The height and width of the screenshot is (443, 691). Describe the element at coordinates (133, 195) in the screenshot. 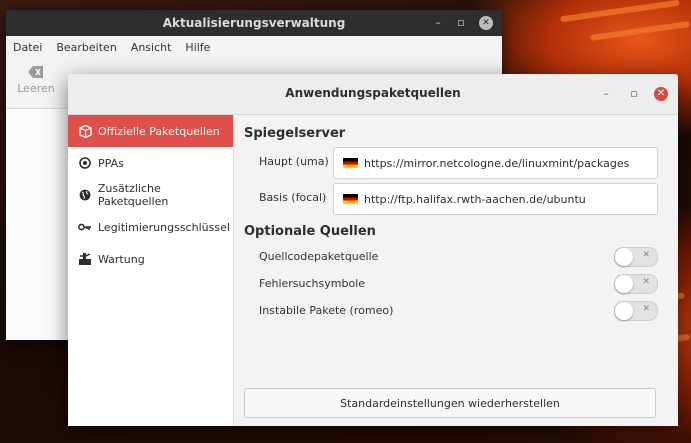

I see `sidebar-item-label: Zusätzliche Paketquellen` at that location.